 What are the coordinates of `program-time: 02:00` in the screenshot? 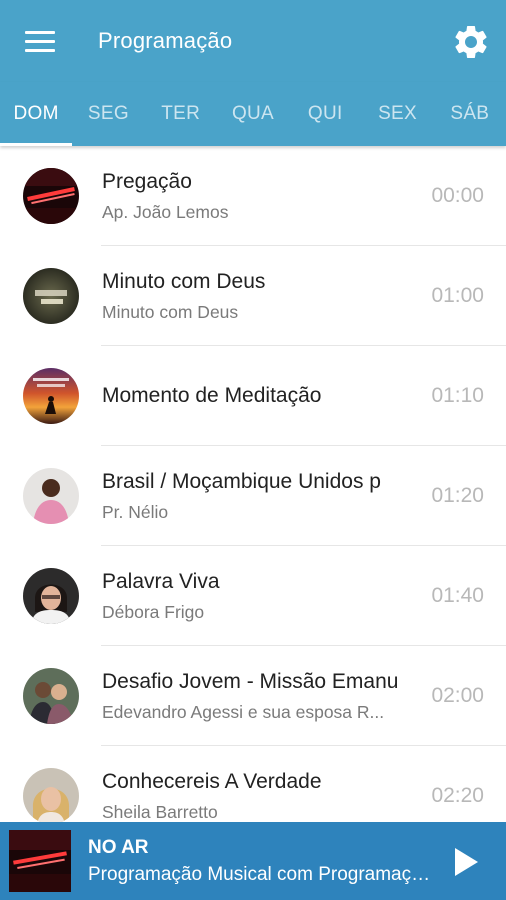 It's located at (457, 695).